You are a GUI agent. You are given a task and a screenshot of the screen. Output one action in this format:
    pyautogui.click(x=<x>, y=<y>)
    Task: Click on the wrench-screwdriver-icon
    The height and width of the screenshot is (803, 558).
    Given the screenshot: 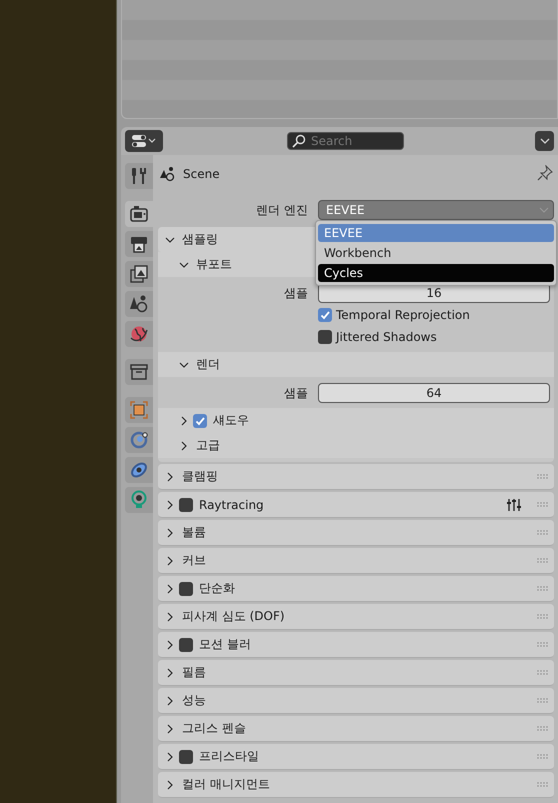 What is the action you would take?
    pyautogui.click(x=139, y=176)
    